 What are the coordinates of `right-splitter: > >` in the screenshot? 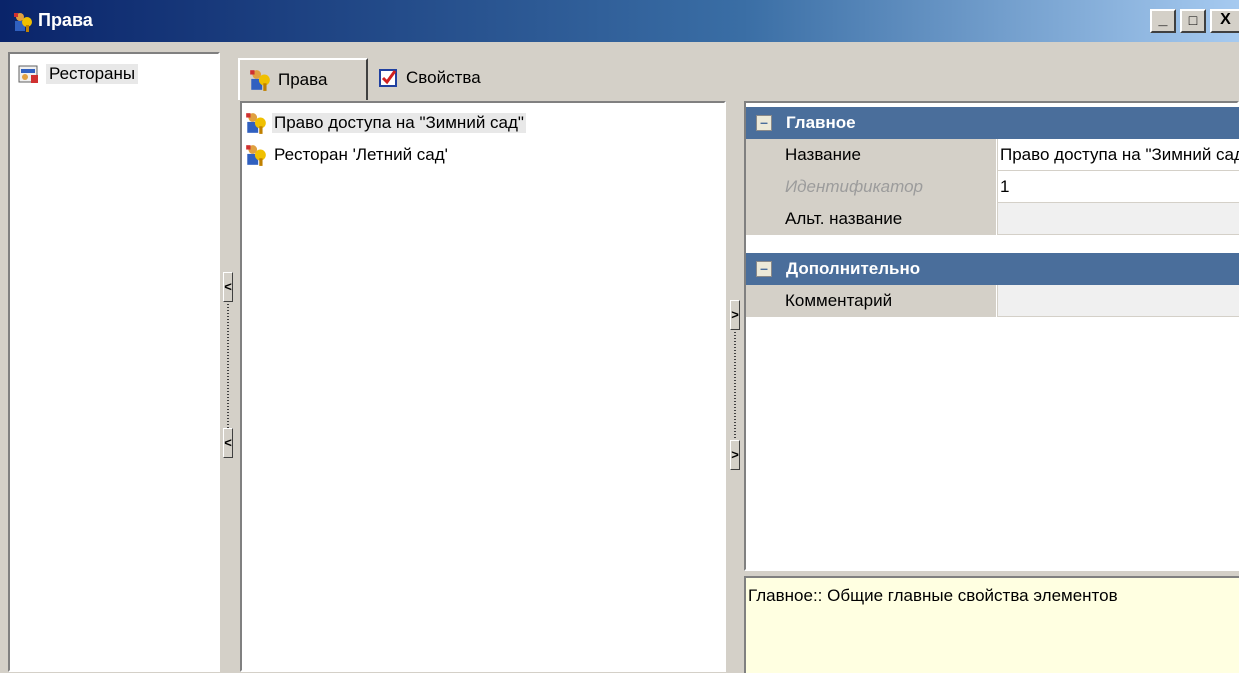 It's located at (735, 336).